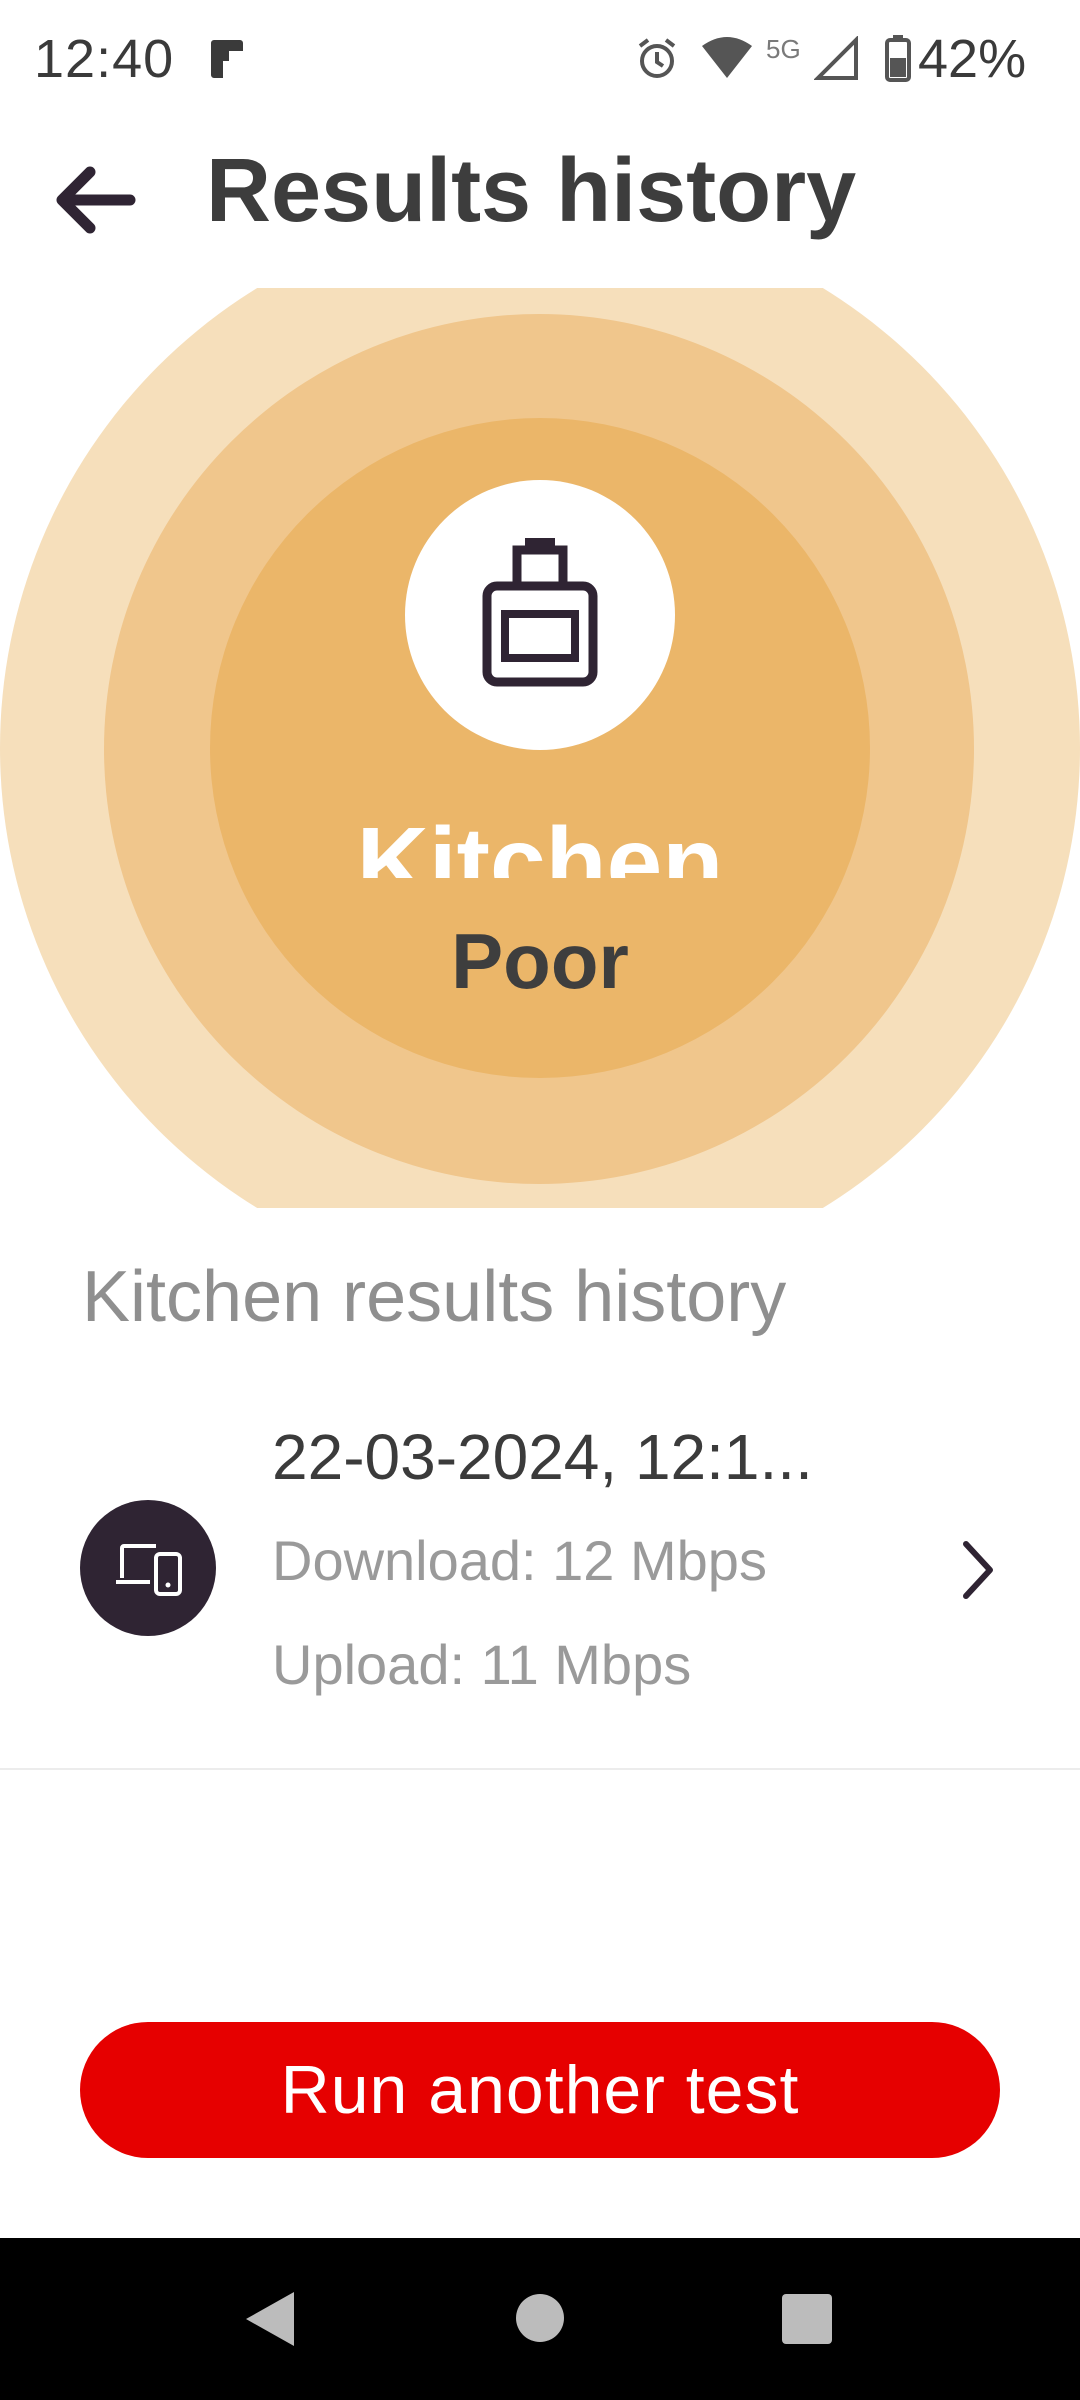 This screenshot has width=1080, height=2400. I want to click on system-navigation-bar, so click(540, 2319).